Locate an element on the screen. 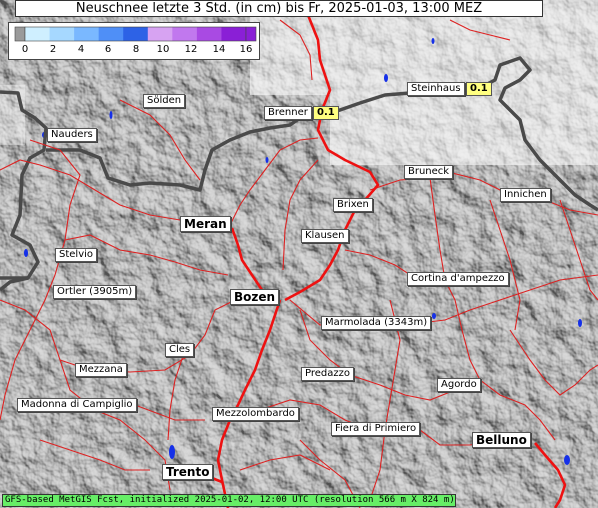 This screenshot has height=508, width=598. place-label-madonna-di-campiglio: Madonna di Campiglio is located at coordinates (77, 405).